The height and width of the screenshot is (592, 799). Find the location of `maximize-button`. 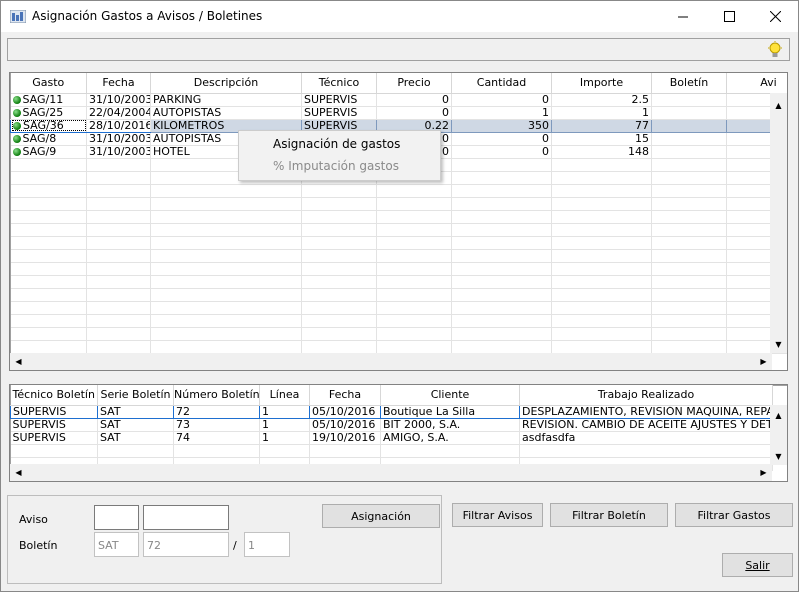

maximize-button is located at coordinates (729, 16).